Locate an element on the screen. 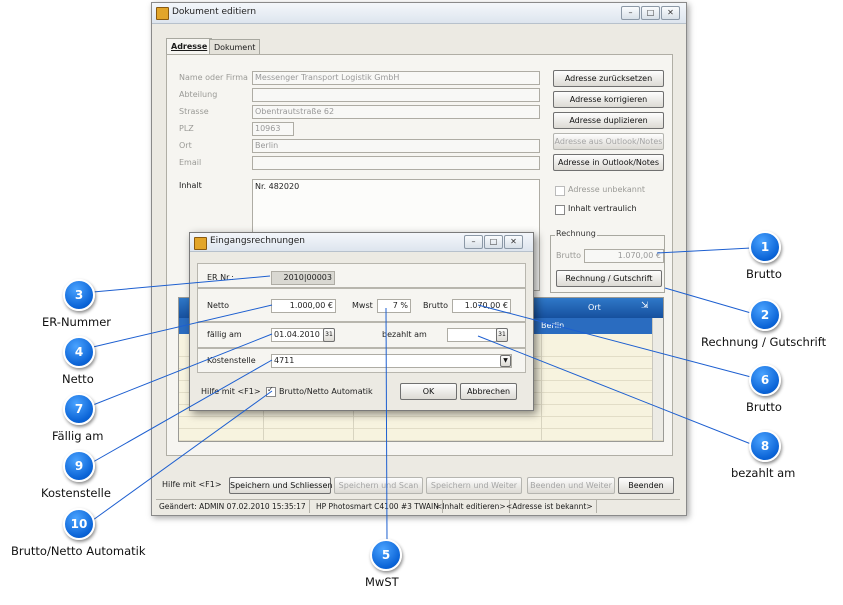 This screenshot has width=843, height=605. callout-label-10: Brutto/Netto Automatik is located at coordinates (78, 551).